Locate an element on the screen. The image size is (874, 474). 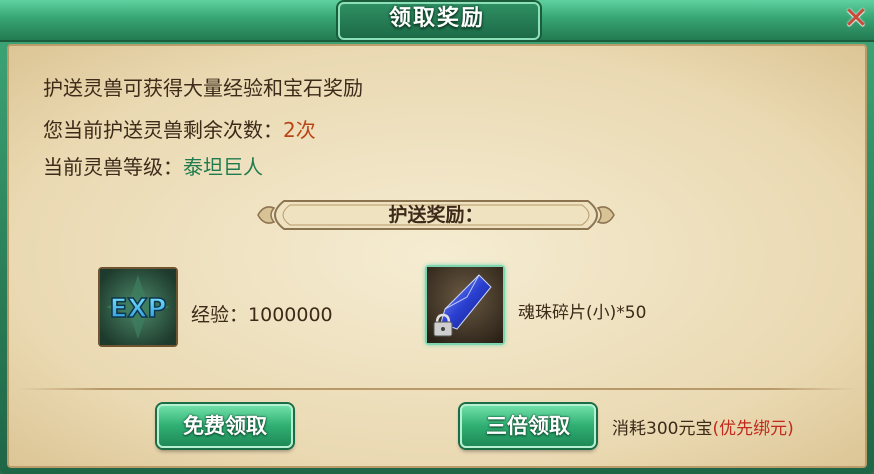
close-button: ✕ is located at coordinates (856, 20).